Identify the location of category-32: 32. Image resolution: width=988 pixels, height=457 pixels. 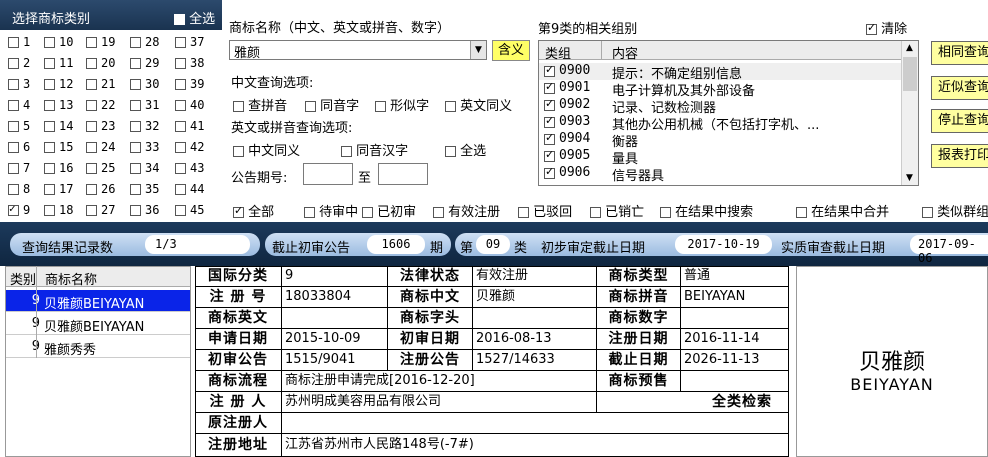
(144, 126).